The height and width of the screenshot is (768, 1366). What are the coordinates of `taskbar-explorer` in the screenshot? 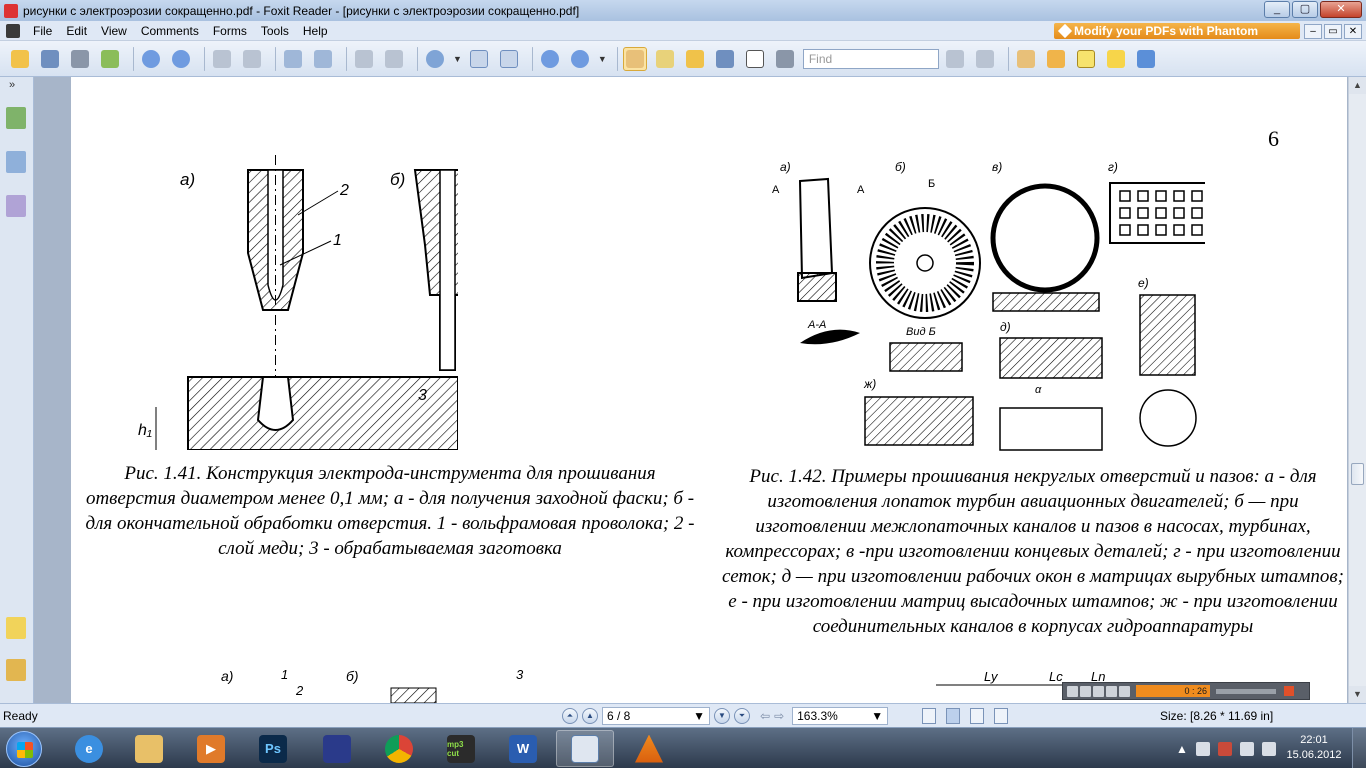 It's located at (149, 748).